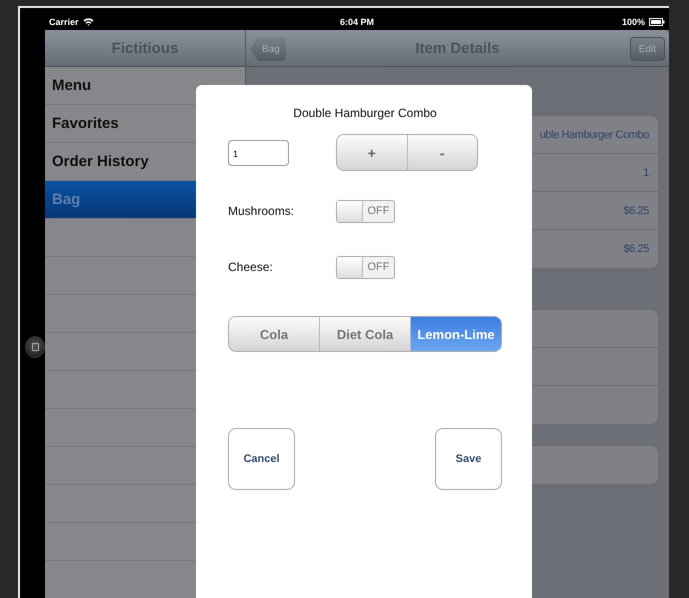 The width and height of the screenshot is (689, 598). I want to click on table-cell: 1, so click(646, 172).